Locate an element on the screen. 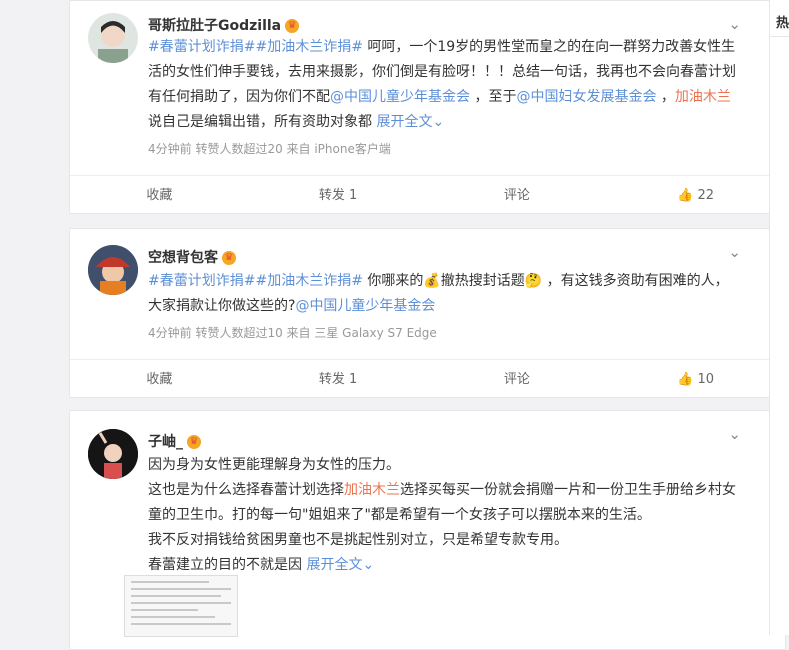 Image resolution: width=789 pixels, height=650 pixels. post-meta: 4分钟前 转赞人数超过10 来自 三星 Galaxy S7 Edge is located at coordinates (292, 333).